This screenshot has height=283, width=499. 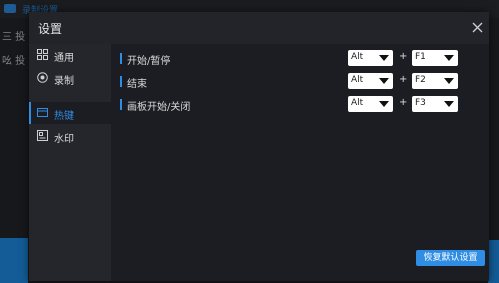 I want to click on sidebar-item-hotkeys: 热键, so click(x=70, y=113).